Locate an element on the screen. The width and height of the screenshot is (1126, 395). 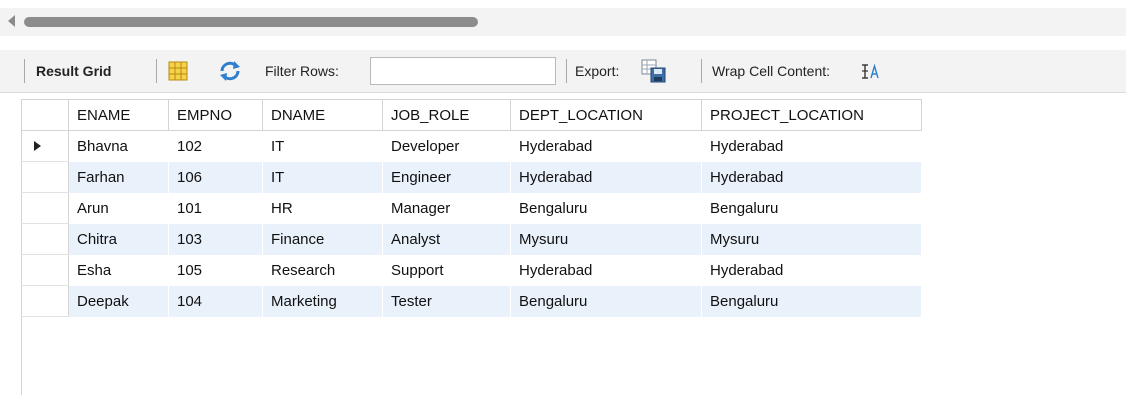
table-row: Chitra 103 Finance Analyst Mysuru Mysuru is located at coordinates (471, 239).